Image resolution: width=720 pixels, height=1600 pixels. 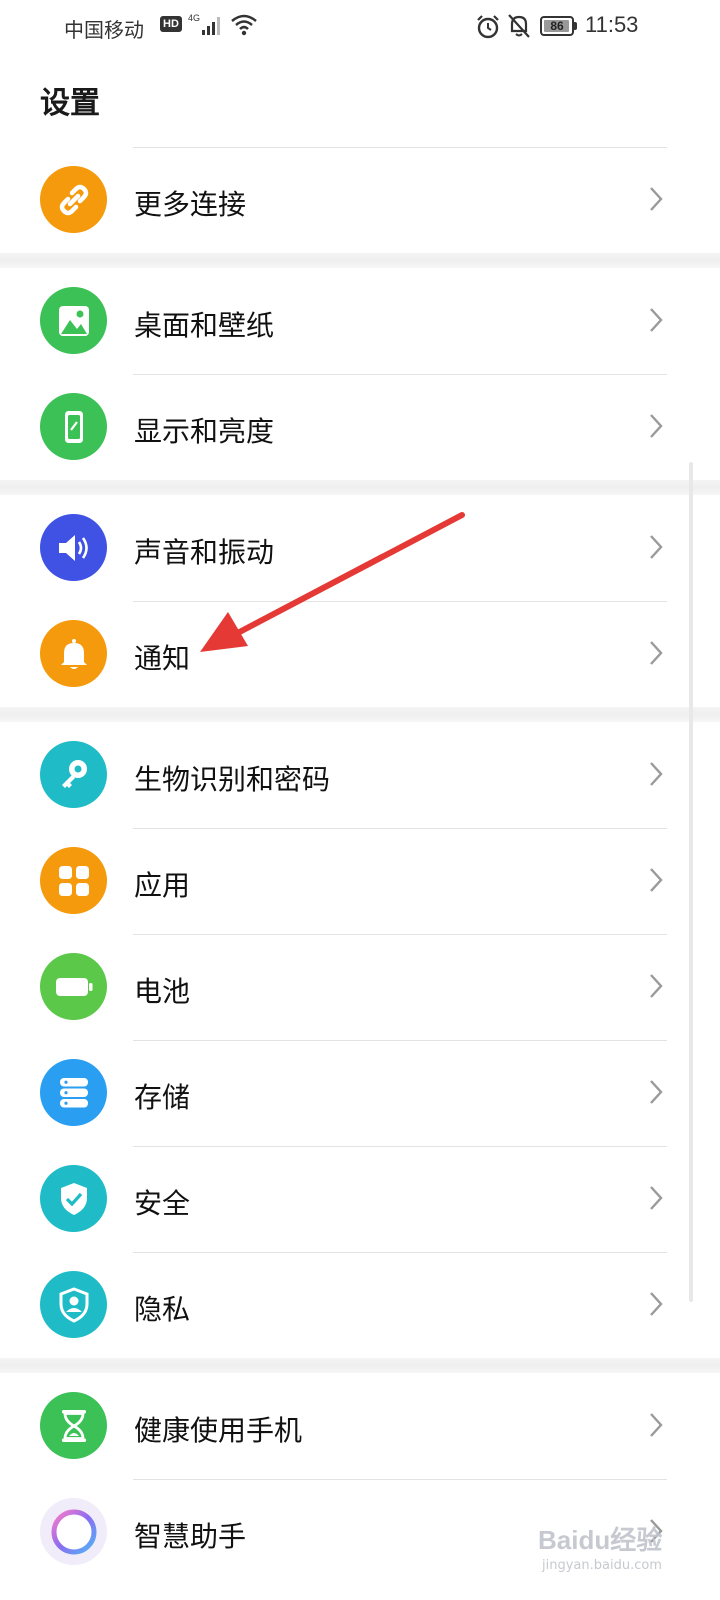 What do you see at coordinates (73, 986) in the screenshot?
I see `battery-icon` at bounding box center [73, 986].